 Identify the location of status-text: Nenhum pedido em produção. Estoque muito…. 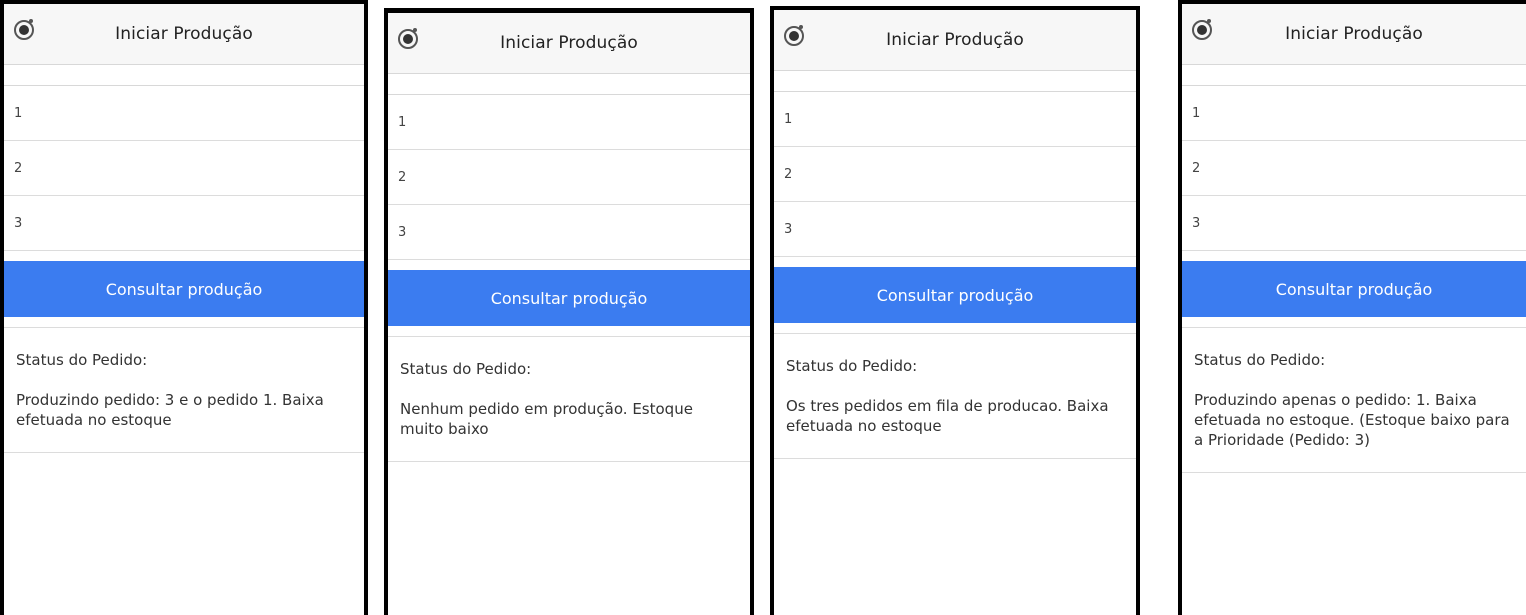
(546, 419).